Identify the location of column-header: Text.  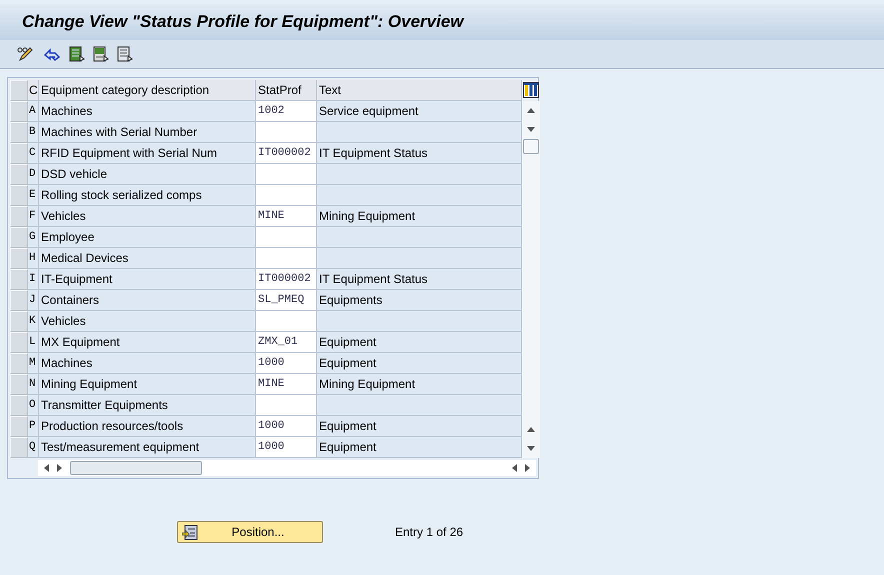
(419, 90).